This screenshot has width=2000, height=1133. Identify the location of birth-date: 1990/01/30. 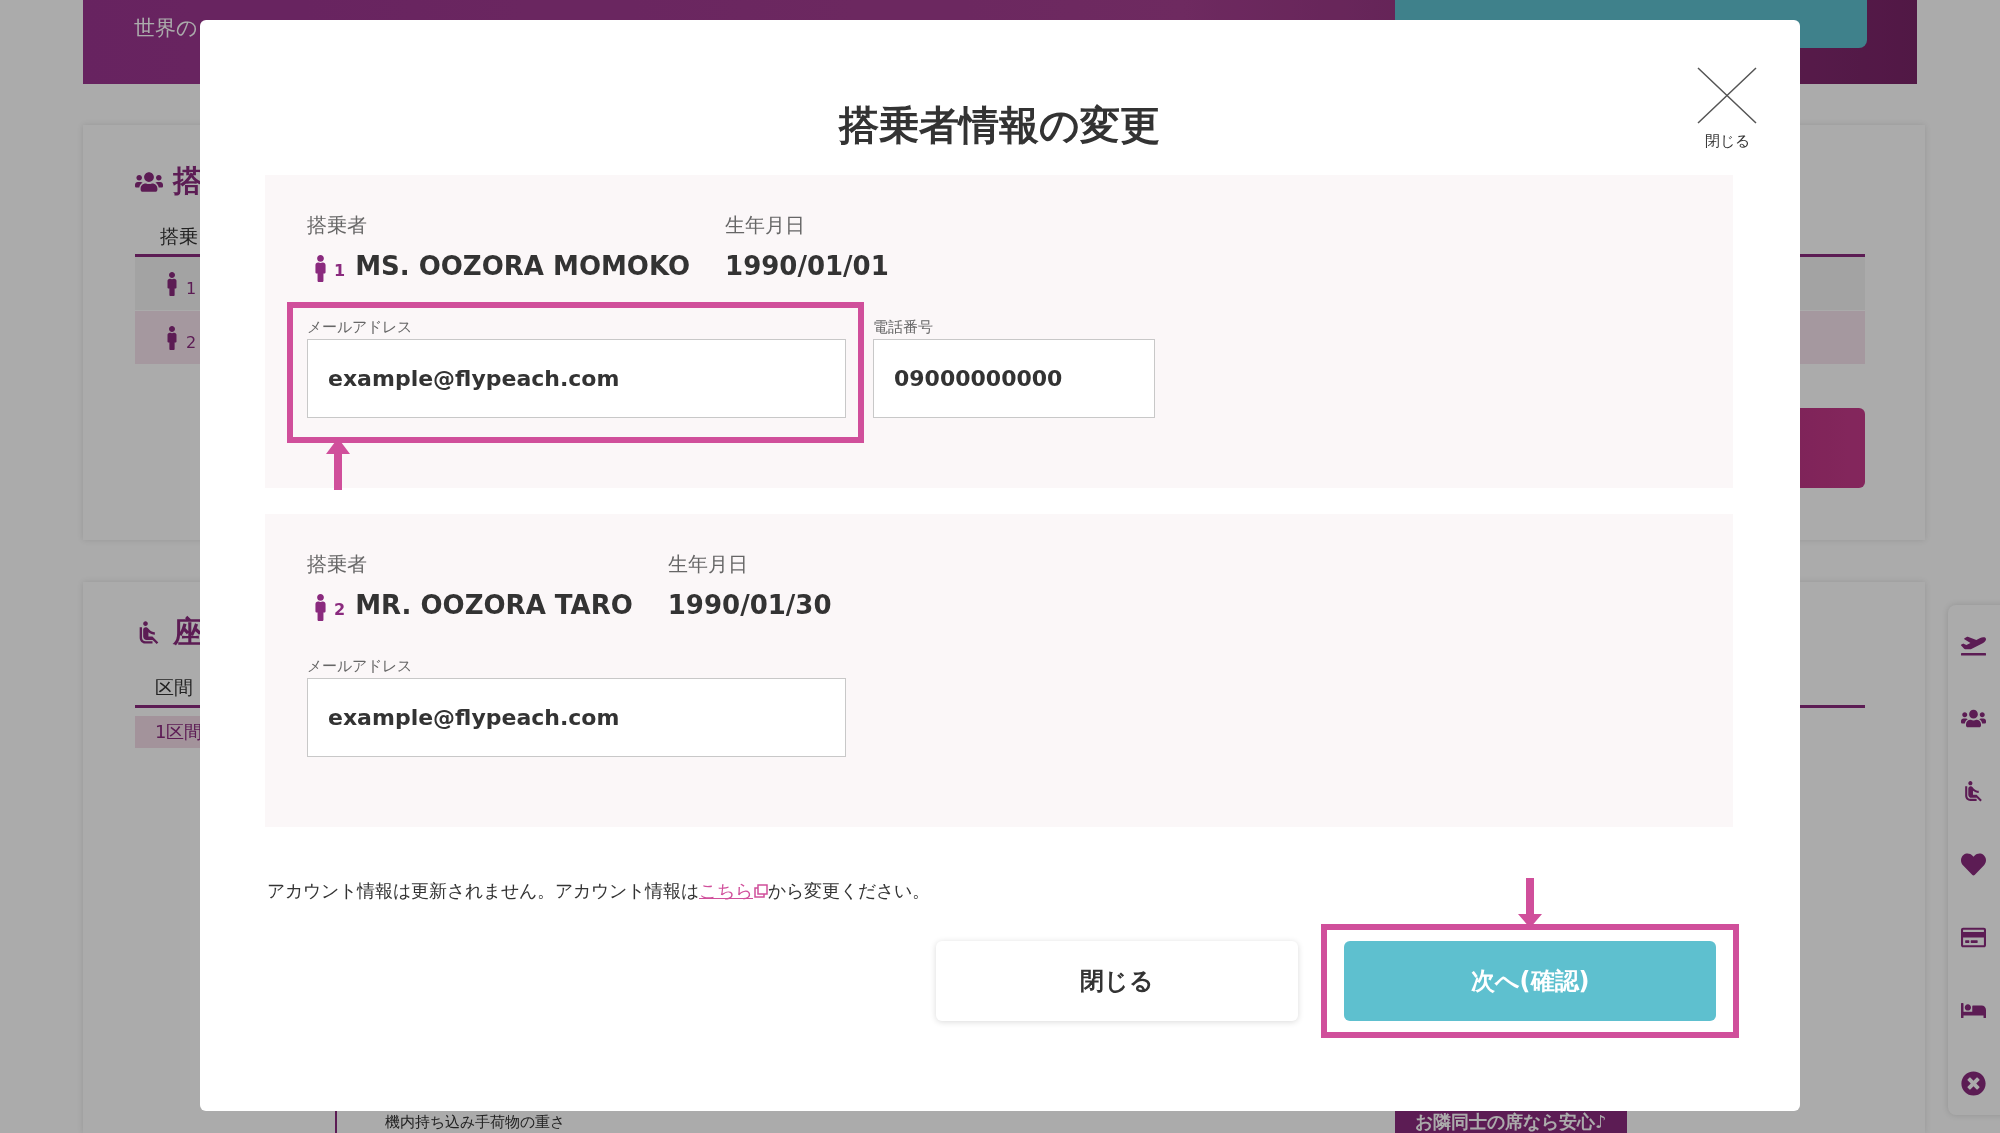
(749, 605).